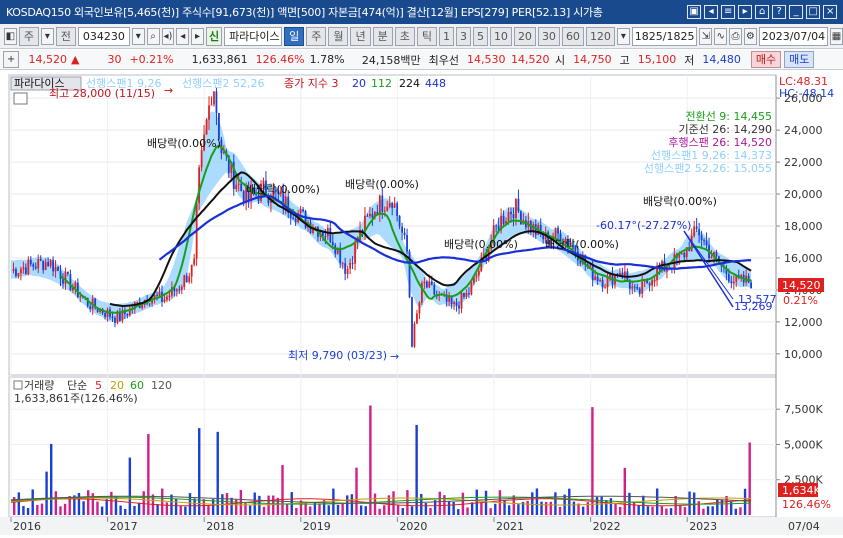 The height and width of the screenshot is (538, 843). I want to click on grid-toggle-icon, so click(20, 98).